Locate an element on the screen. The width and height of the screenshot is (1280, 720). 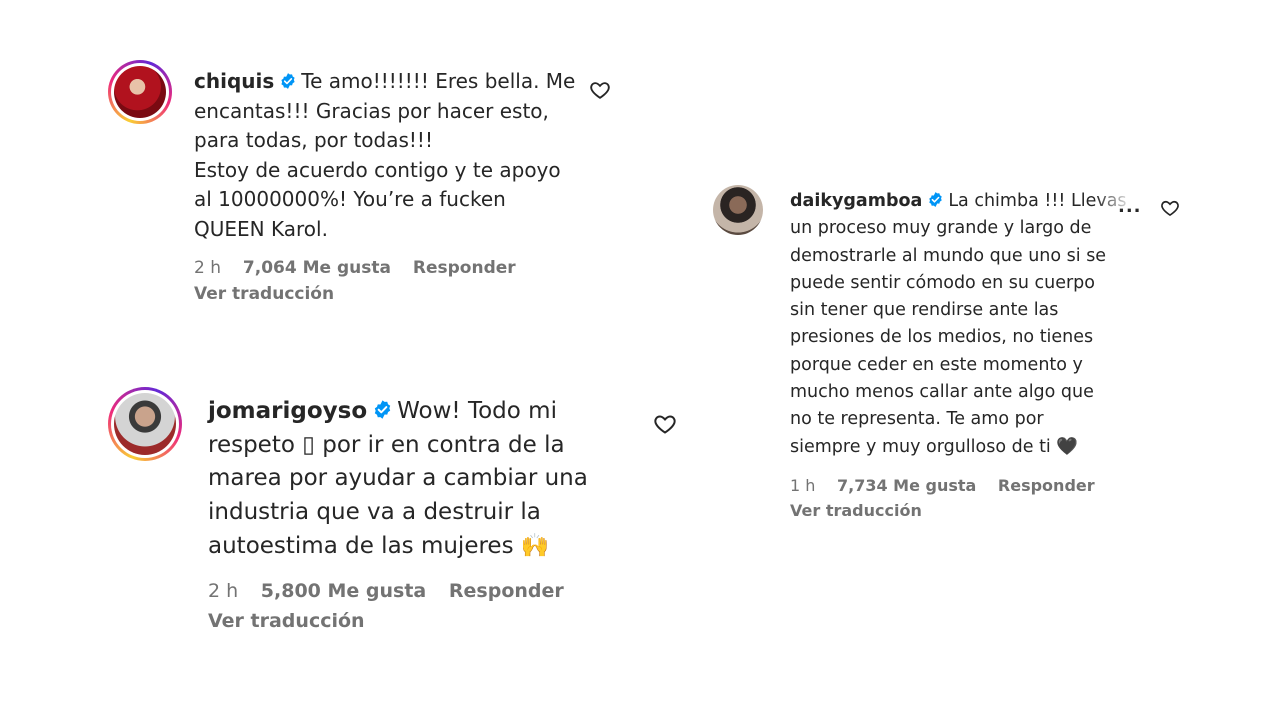
likes-count: 5,800 Me gusta is located at coordinates (343, 591).